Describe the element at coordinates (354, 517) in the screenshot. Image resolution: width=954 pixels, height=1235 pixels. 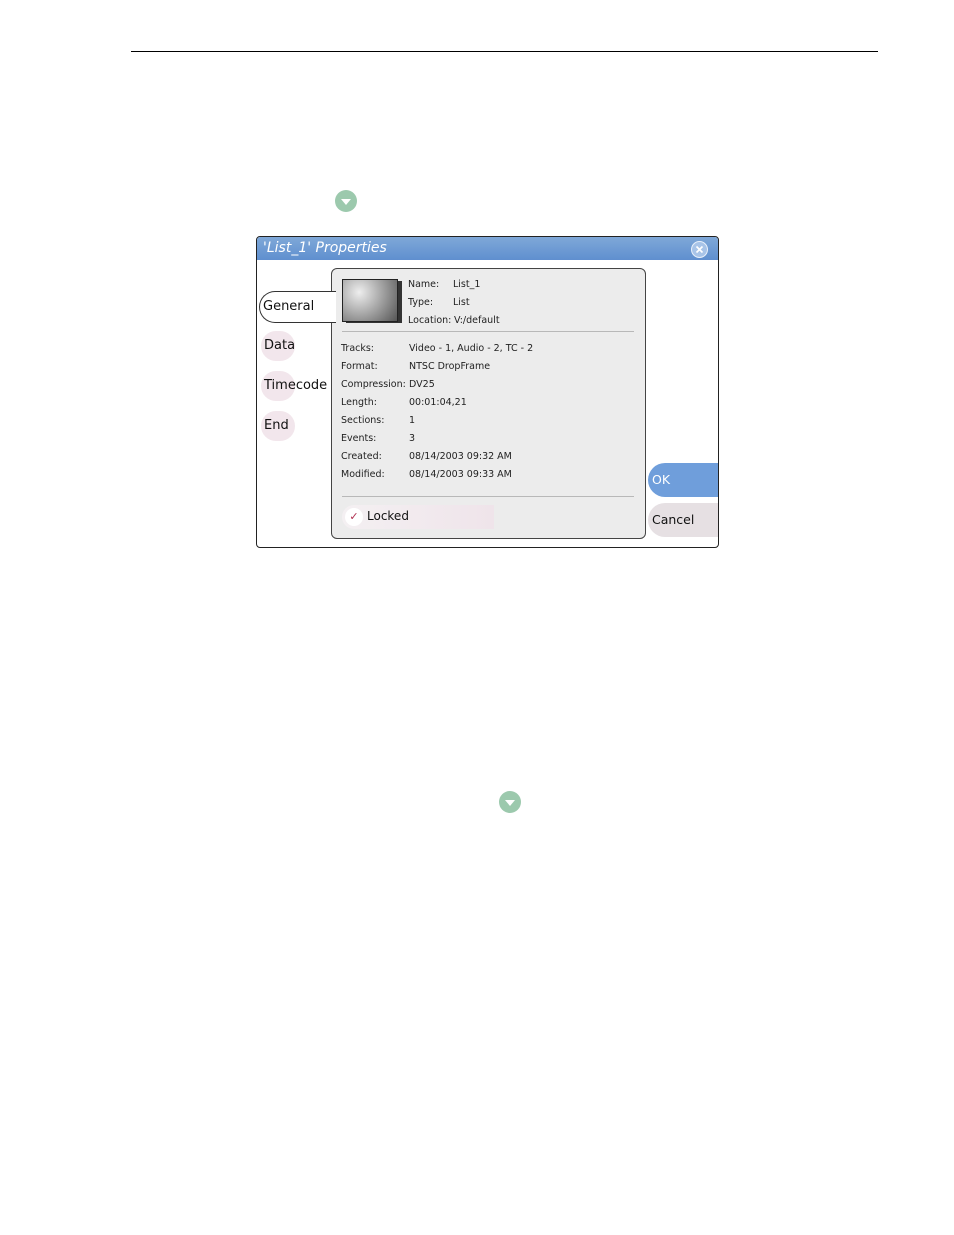
I see `check-icon: ✓` at that location.